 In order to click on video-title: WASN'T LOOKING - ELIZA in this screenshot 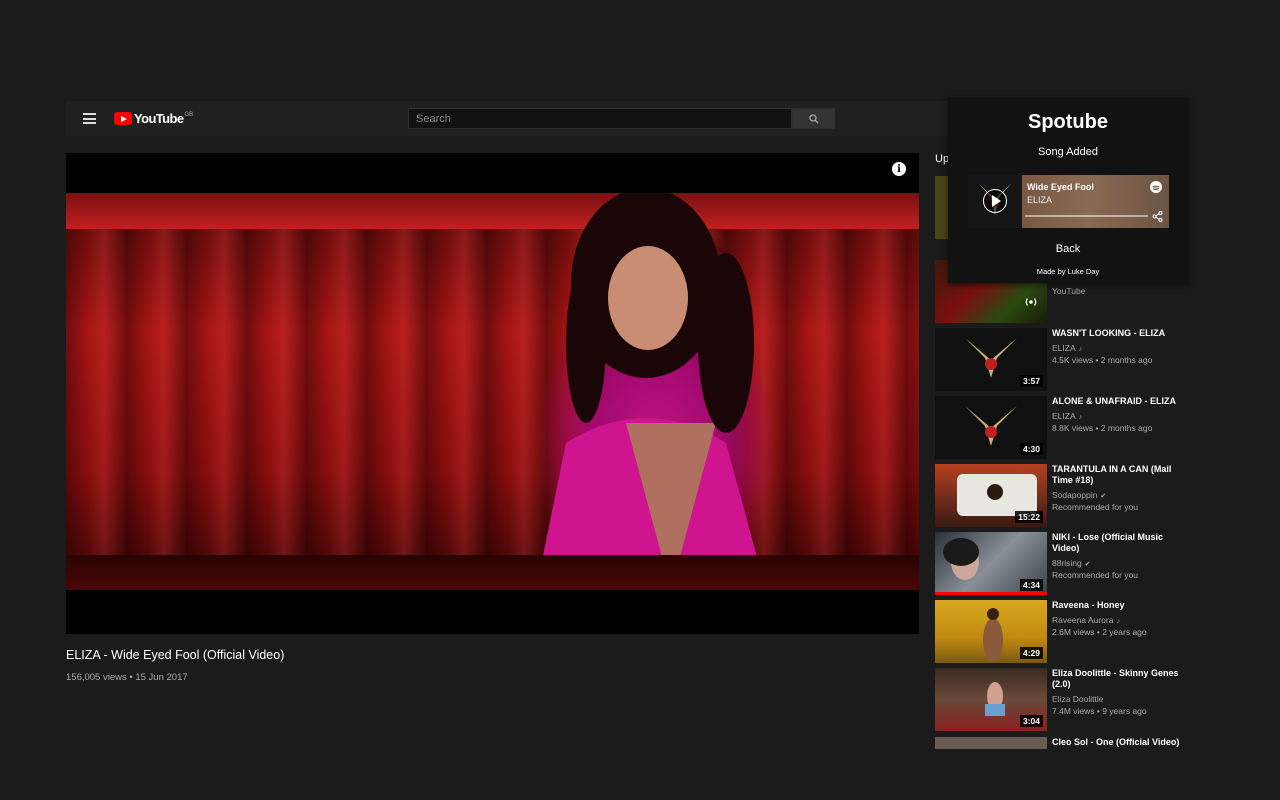, I will do `click(1109, 333)`.